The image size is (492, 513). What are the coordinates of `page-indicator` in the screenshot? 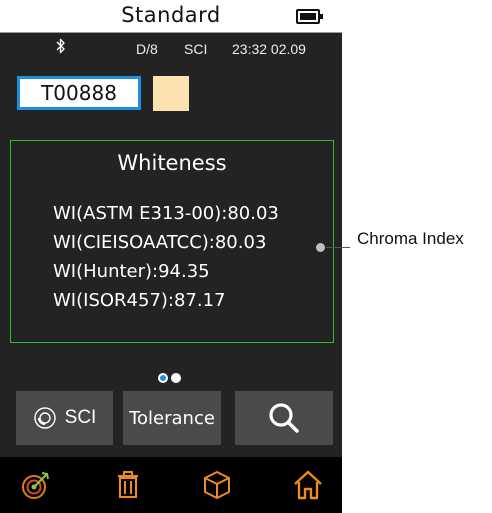 It's located at (171, 375).